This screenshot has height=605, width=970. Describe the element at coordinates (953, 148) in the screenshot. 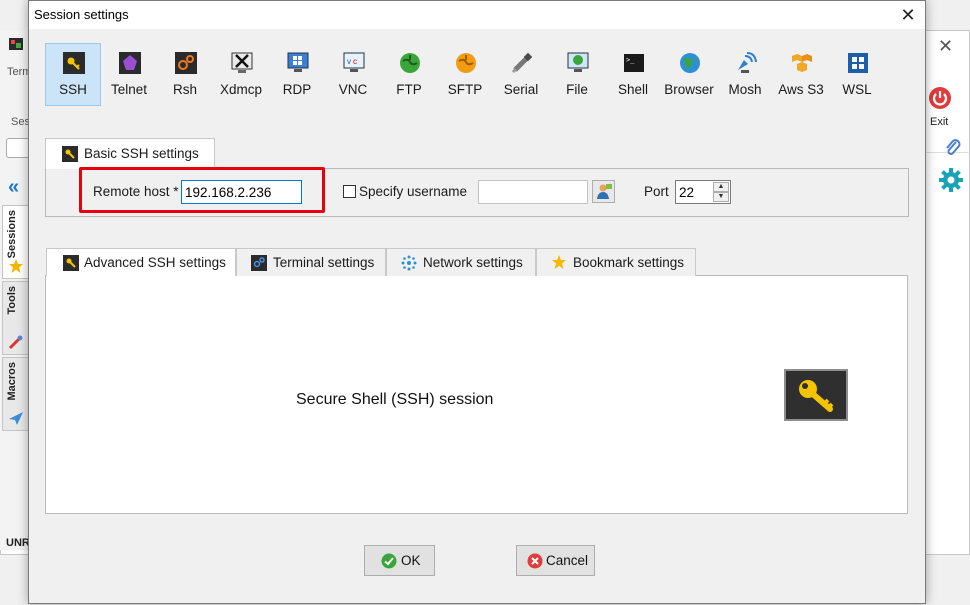

I see `paperclip-icon` at that location.